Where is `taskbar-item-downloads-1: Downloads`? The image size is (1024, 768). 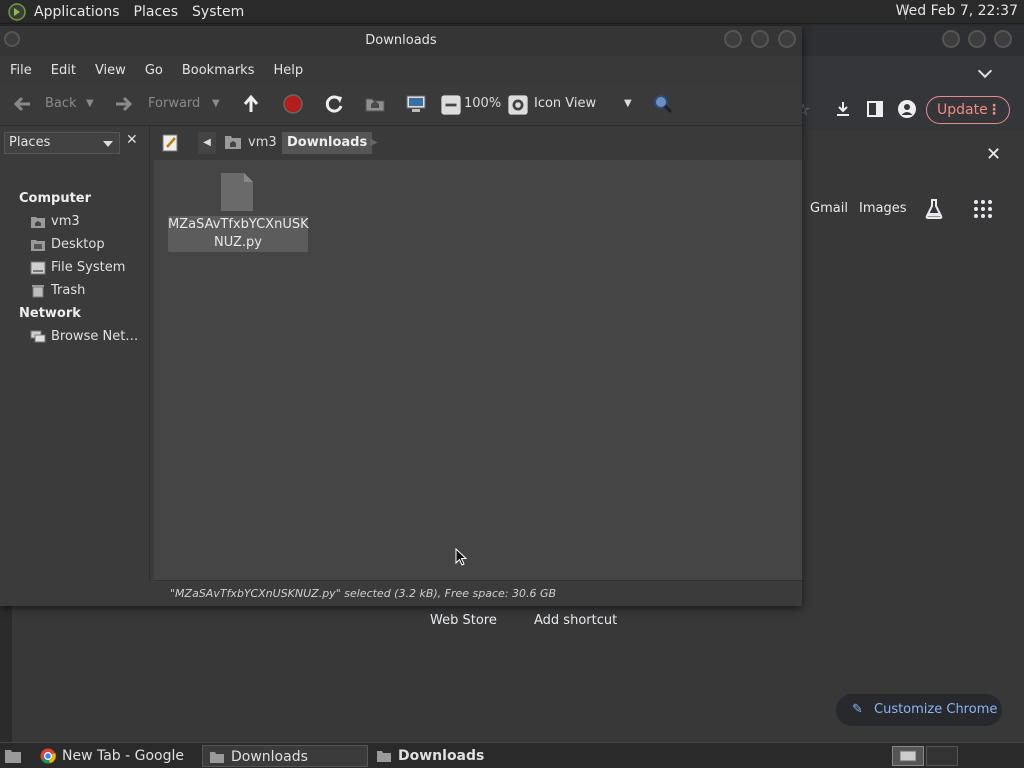
taskbar-item-downloads-1: Downloads is located at coordinates (285, 756).